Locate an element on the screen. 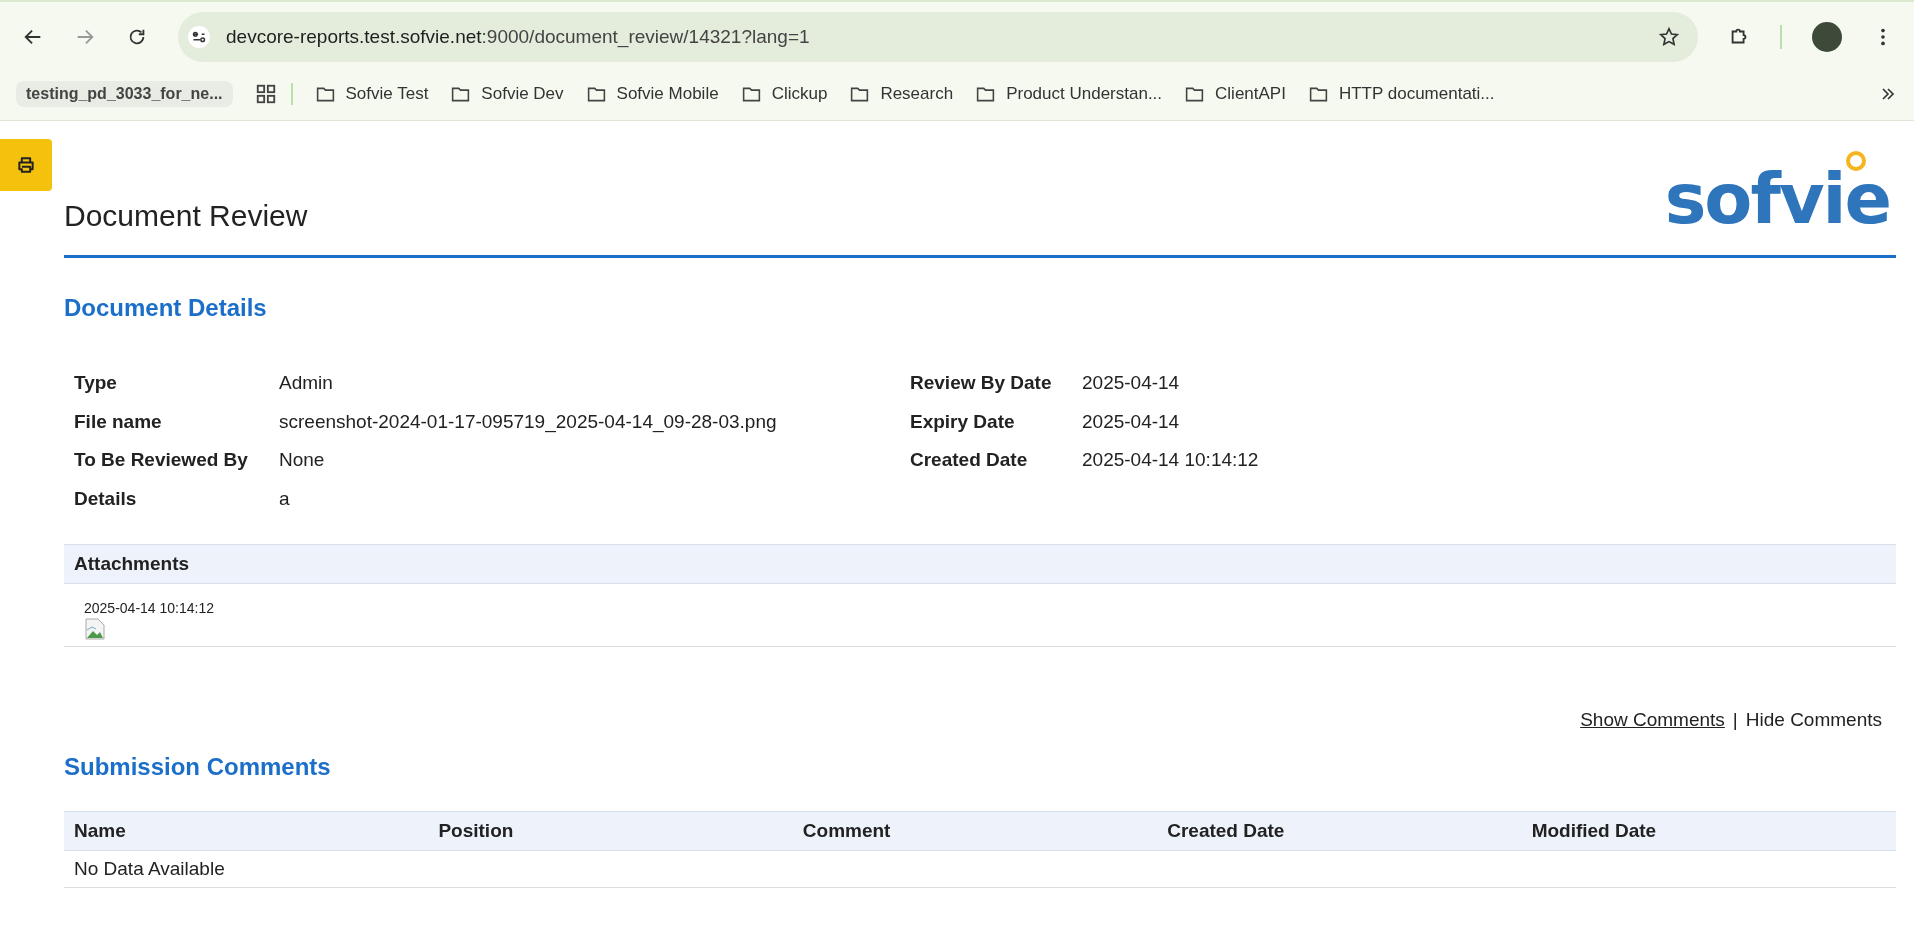  broken-image-icon is located at coordinates (95, 629).